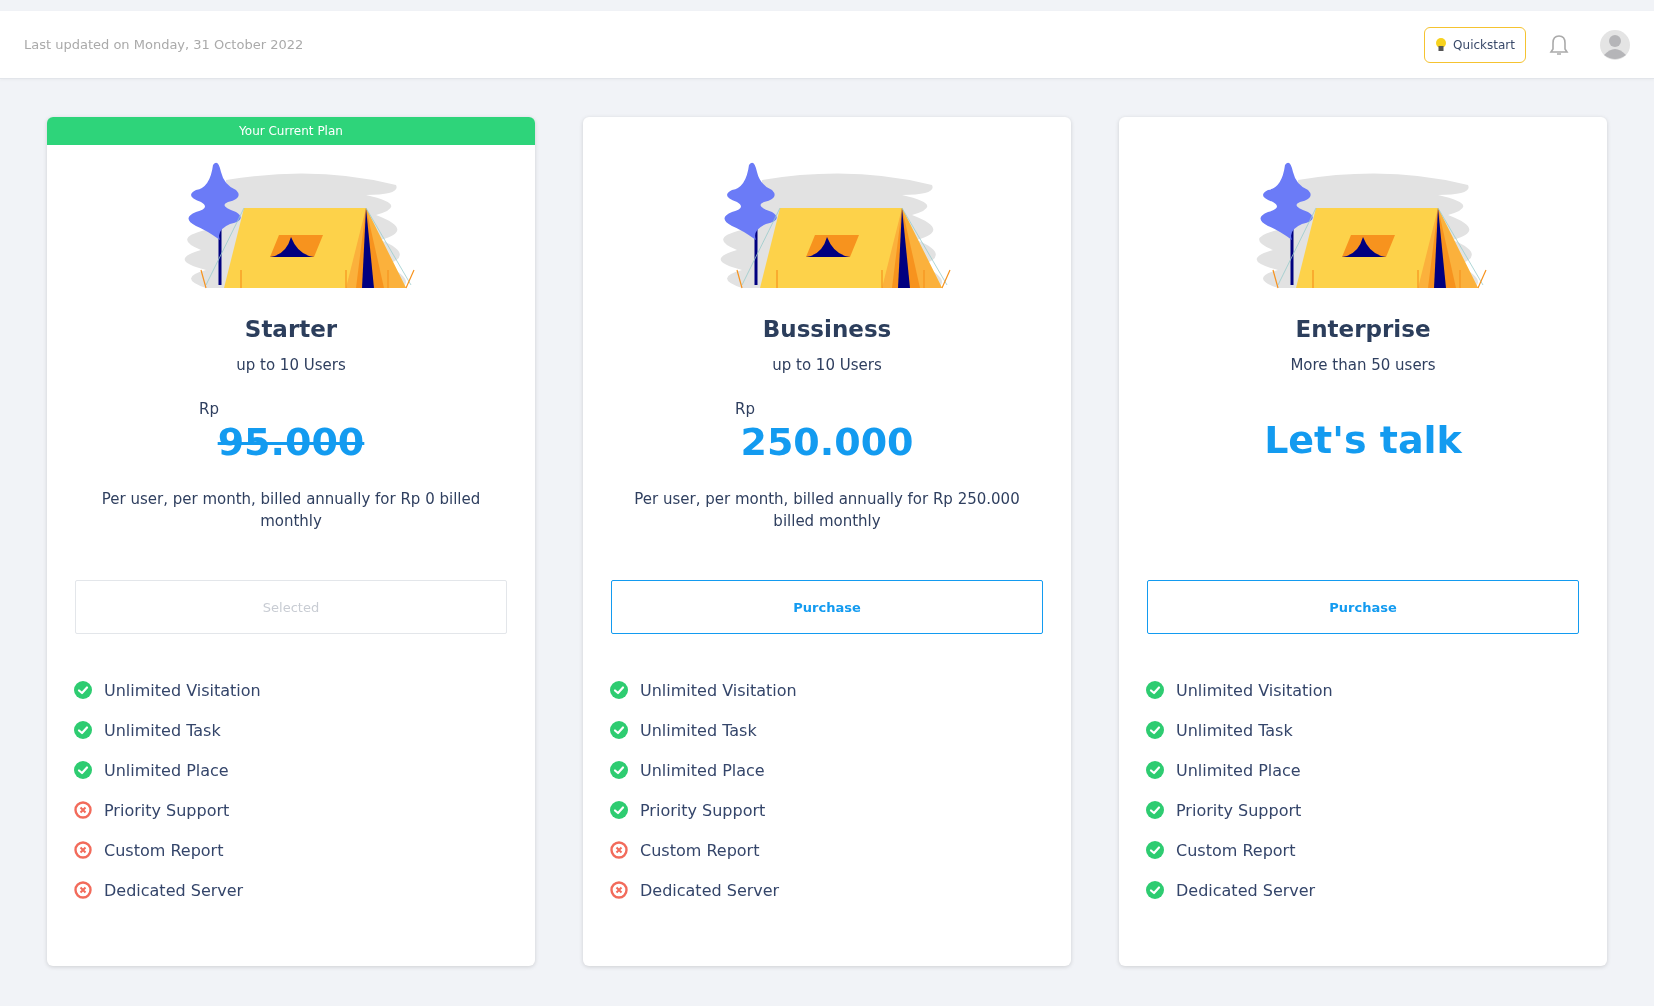 This screenshot has height=1006, width=1654. Describe the element at coordinates (1363, 441) in the screenshot. I see `contact-price: Let's talk` at that location.